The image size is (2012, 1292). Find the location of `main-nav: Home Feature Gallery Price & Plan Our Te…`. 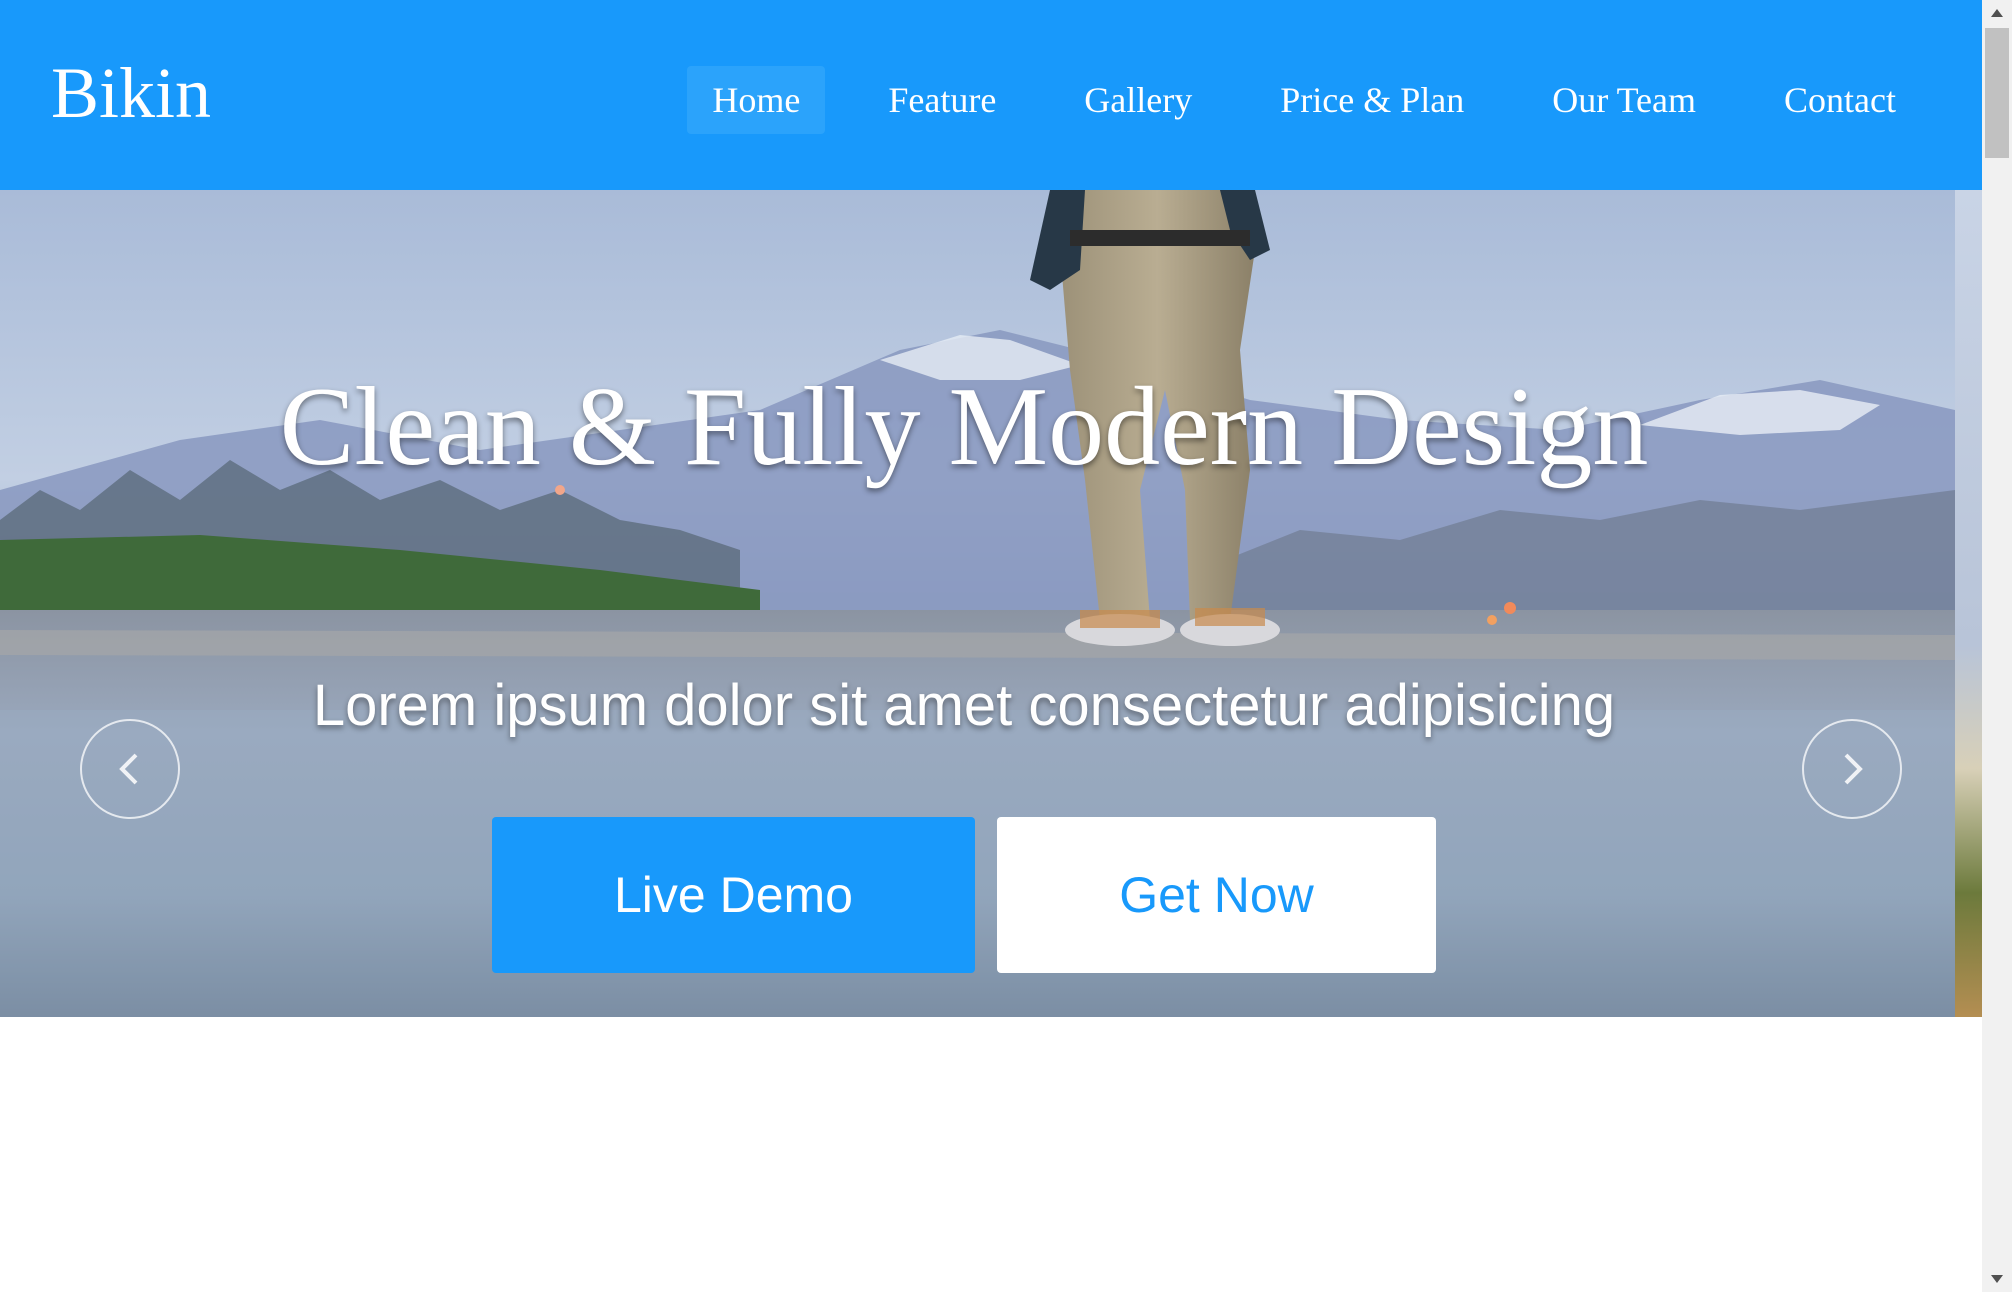

main-nav: Home Feature Gallery Price & Plan Our Te… is located at coordinates (1285, 100).